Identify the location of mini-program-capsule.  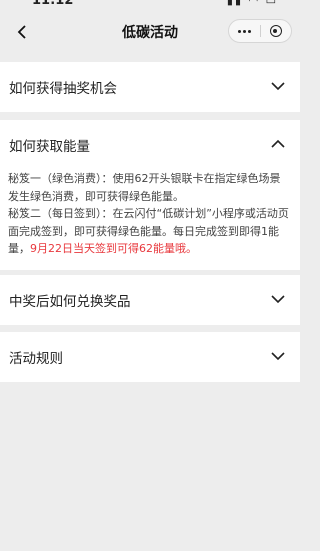
(260, 31).